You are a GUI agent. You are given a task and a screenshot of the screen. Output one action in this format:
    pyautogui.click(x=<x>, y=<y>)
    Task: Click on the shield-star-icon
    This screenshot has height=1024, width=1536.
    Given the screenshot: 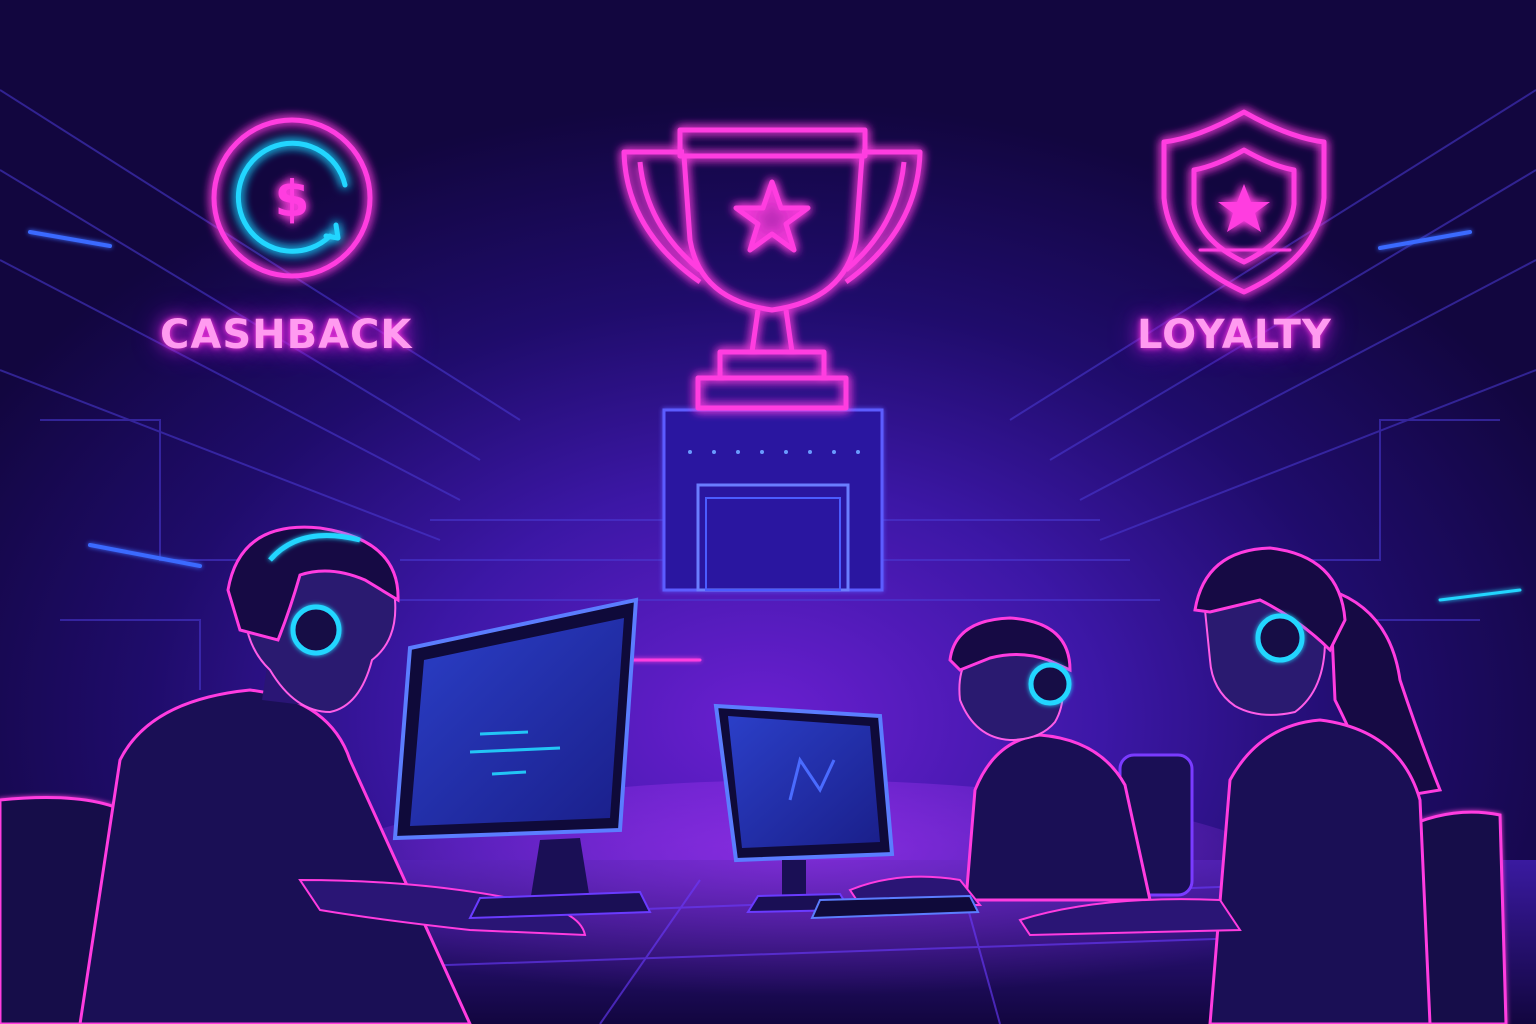 What is the action you would take?
    pyautogui.click(x=1244, y=202)
    